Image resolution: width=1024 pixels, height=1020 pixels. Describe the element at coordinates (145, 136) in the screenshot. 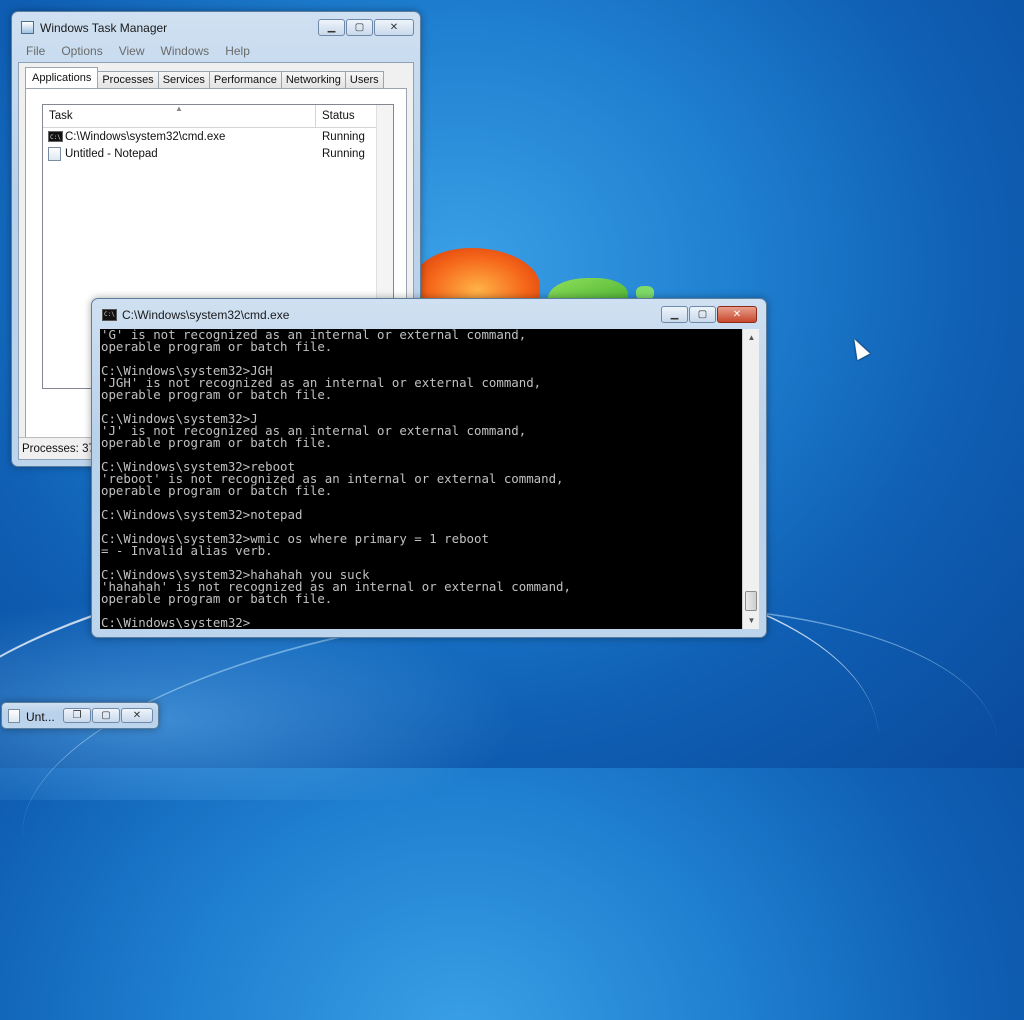

I see `task-name: C:\Windows\system32\cmd.exe` at that location.